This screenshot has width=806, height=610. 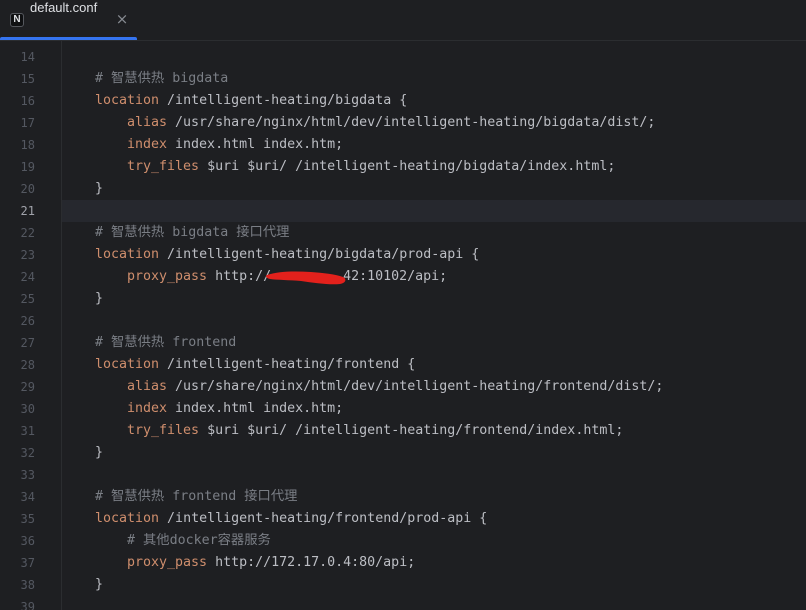 I want to click on code-line-current: 21, so click(x=403, y=211).